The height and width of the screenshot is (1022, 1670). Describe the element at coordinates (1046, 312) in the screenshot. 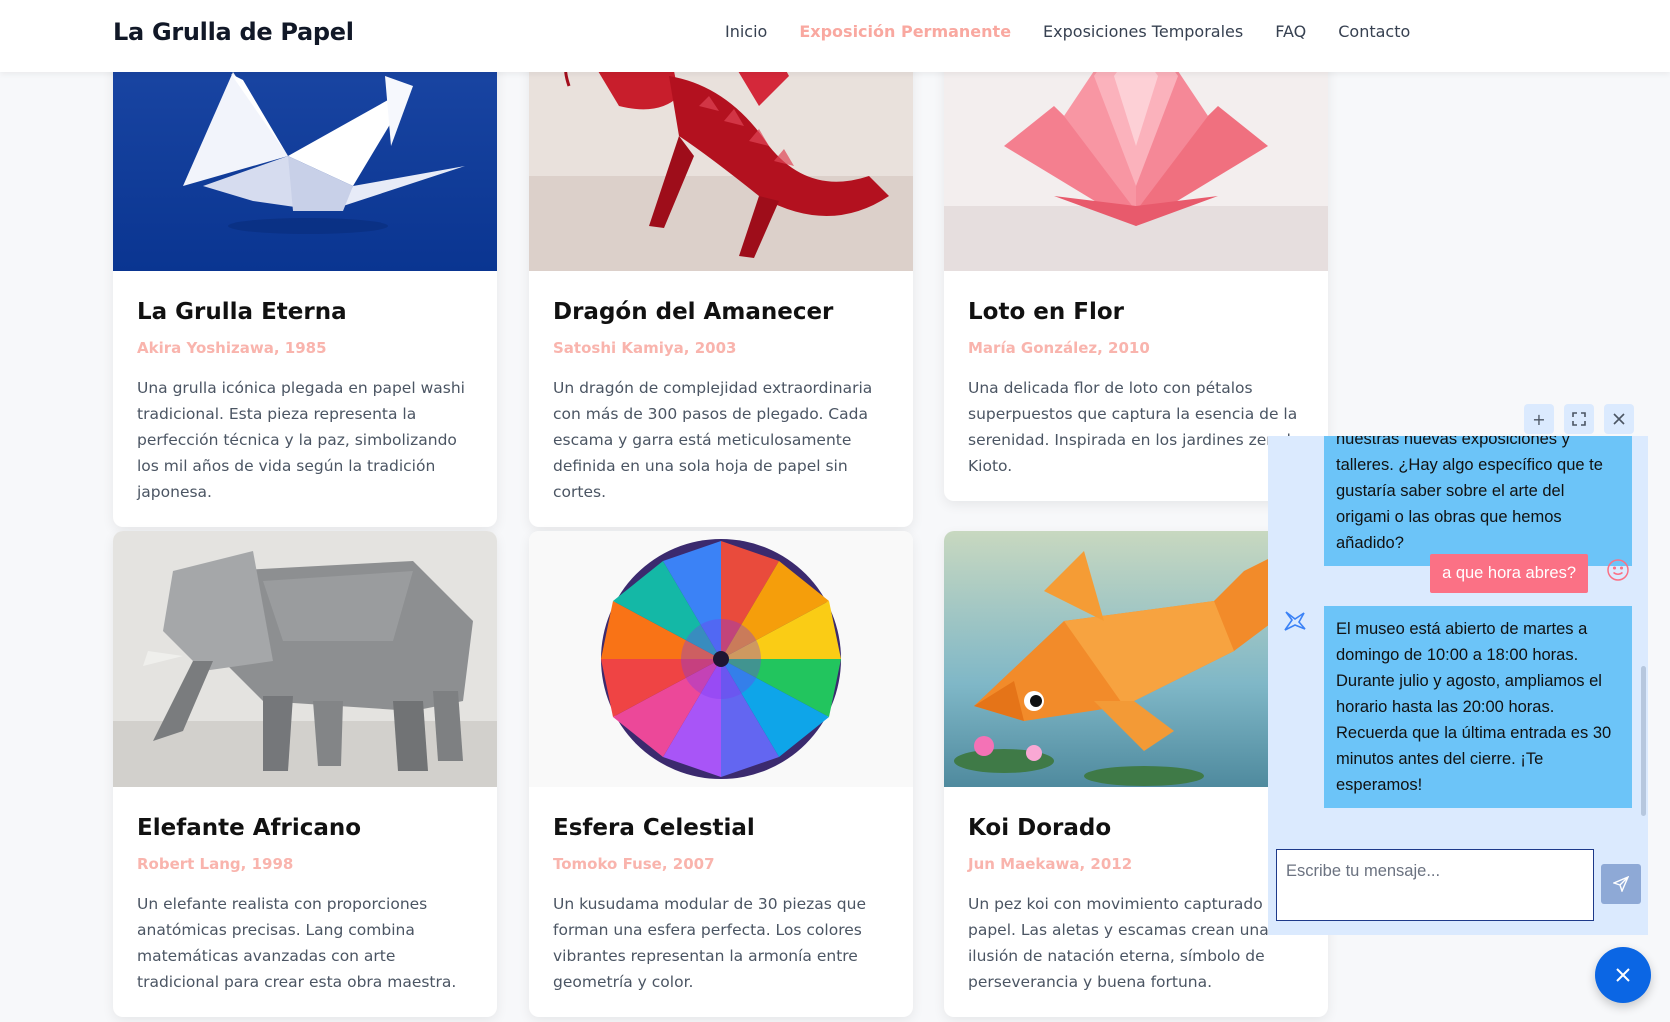

I see `artwork-title: Loto en Flor` at that location.